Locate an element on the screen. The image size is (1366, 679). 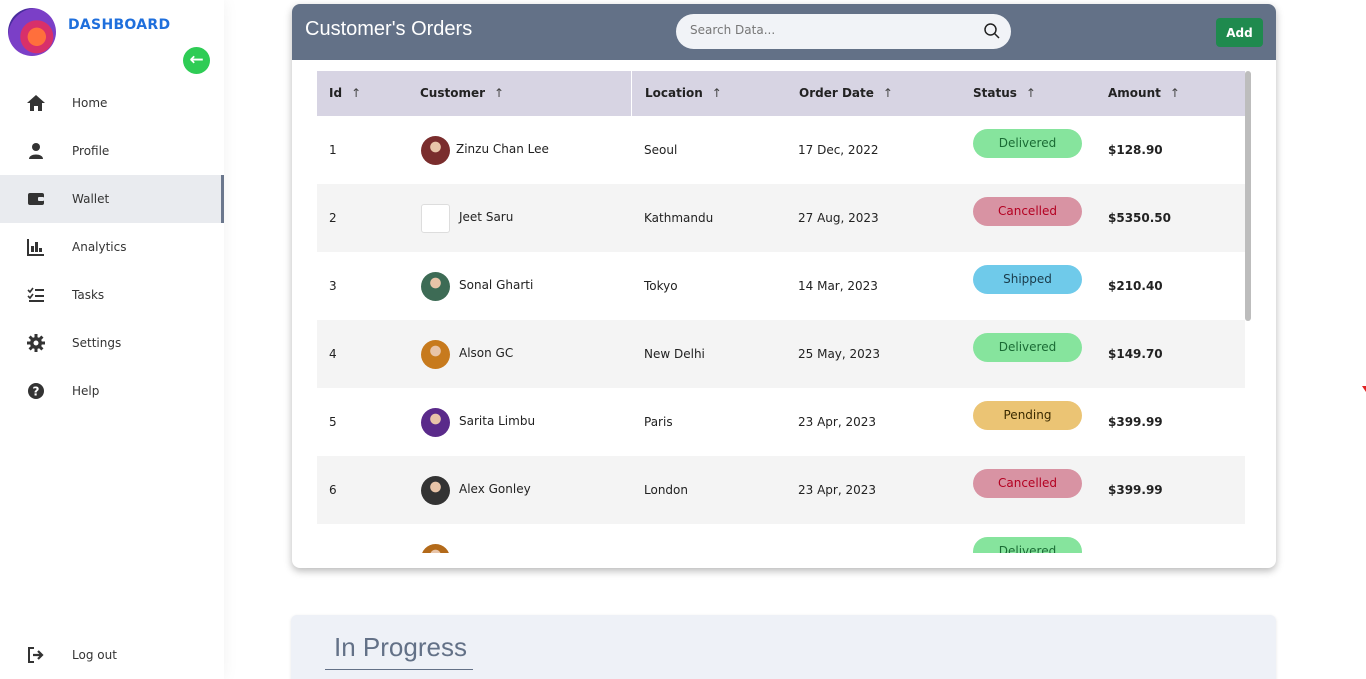
help-icon: ? is located at coordinates (36, 391).